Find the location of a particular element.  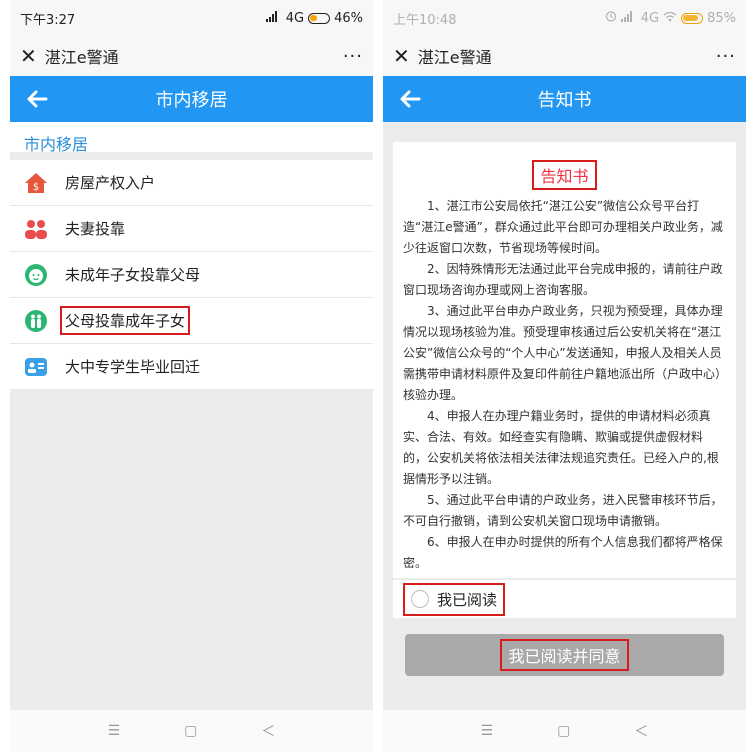

read-checkbox: 我已阅读 is located at coordinates (454, 599).